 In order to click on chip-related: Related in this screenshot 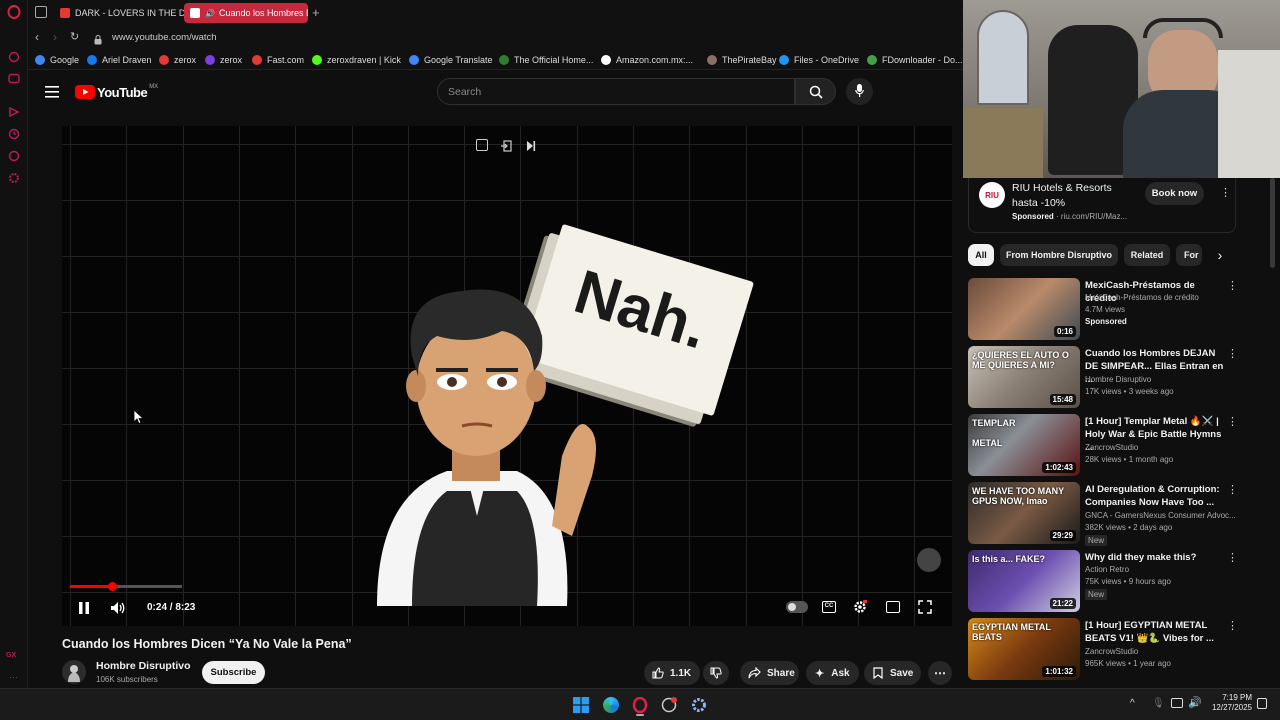, I will do `click(1147, 255)`.